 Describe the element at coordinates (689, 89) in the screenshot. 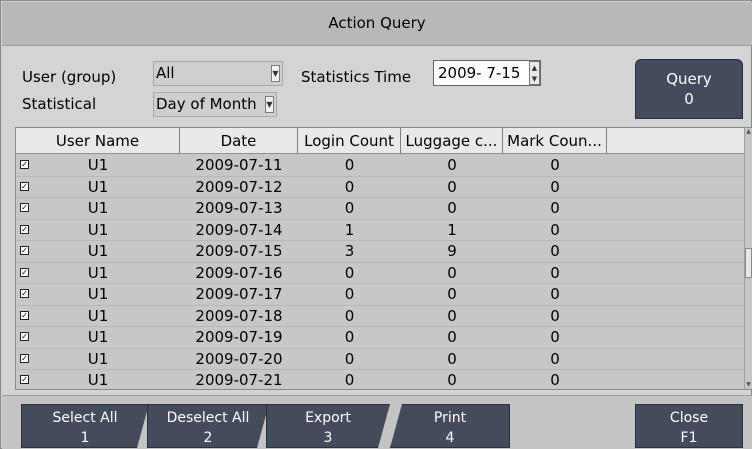

I see `query-button: Query 0` at that location.